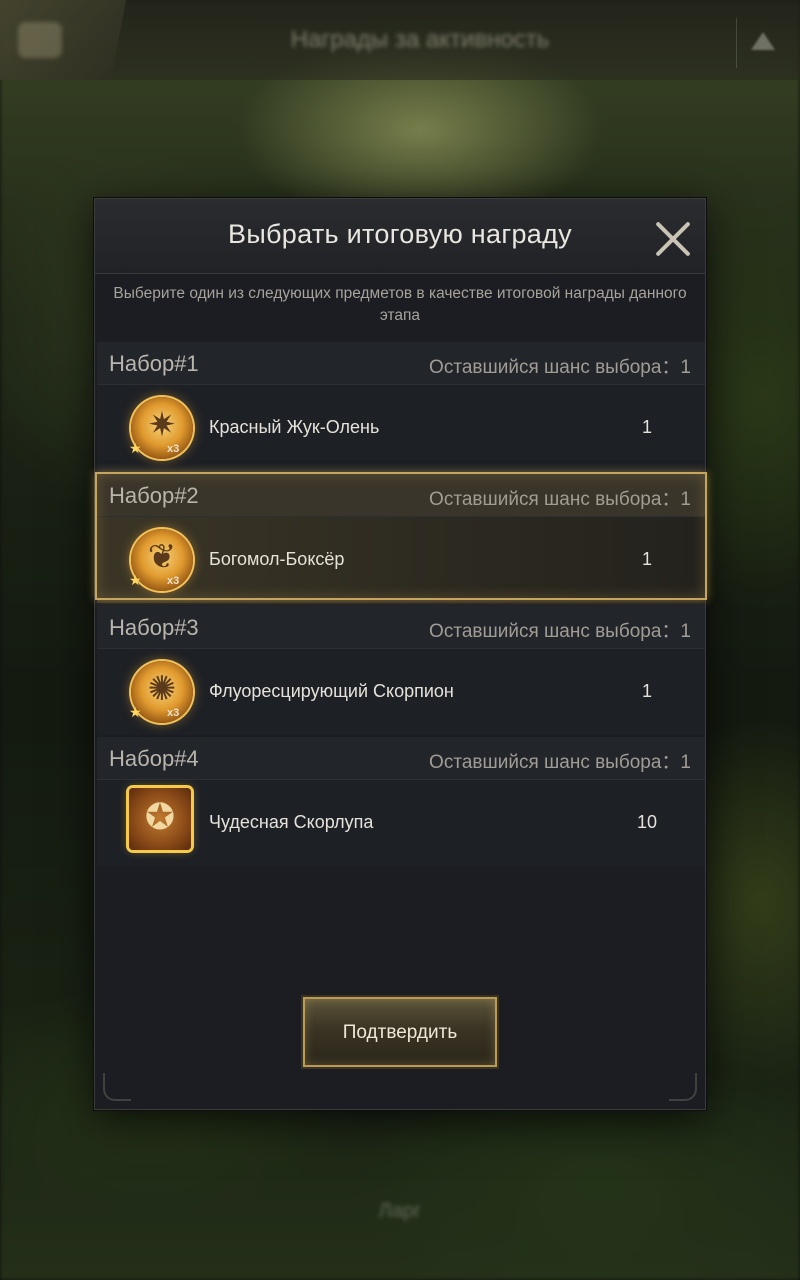 Image resolution: width=800 pixels, height=1280 pixels. Describe the element at coordinates (673, 239) in the screenshot. I see `close-icon` at that location.